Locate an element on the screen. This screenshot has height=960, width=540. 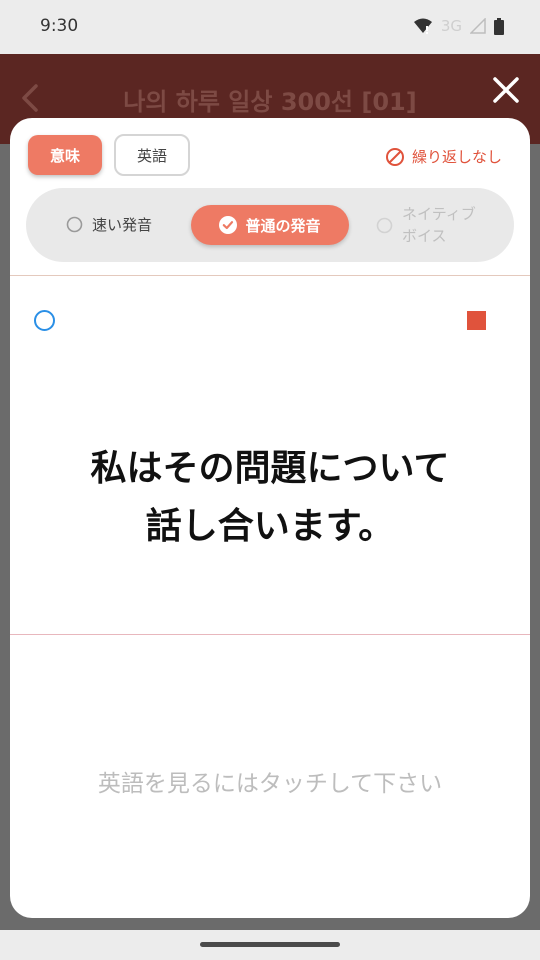
repeat-toggle: 繰り返しなし is located at coordinates (443, 156).